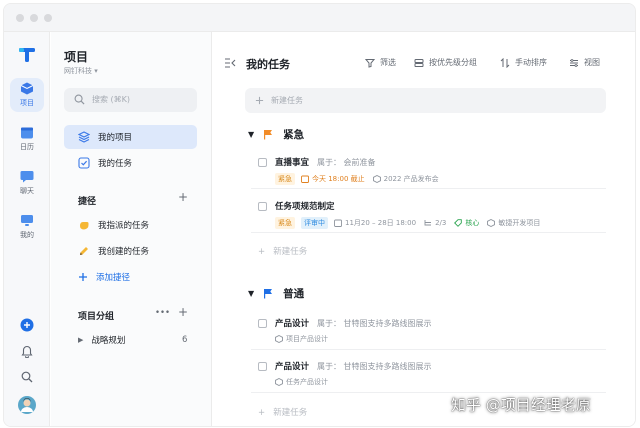  I want to click on add-task-urgent: + 新建任务, so click(282, 251).